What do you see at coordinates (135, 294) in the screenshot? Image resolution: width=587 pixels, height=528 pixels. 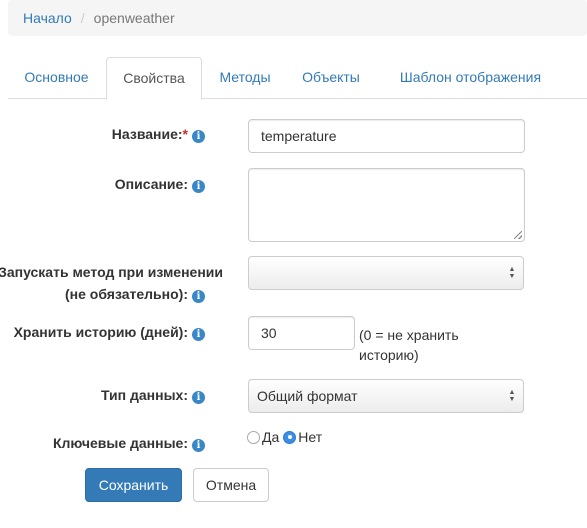 I see `method-label-line2: (не обязательно): i` at bounding box center [135, 294].